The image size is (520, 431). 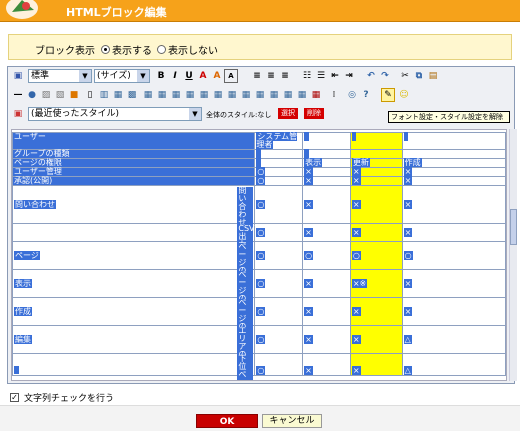 I want to click on template-icon: ▩, so click(x=132, y=95).